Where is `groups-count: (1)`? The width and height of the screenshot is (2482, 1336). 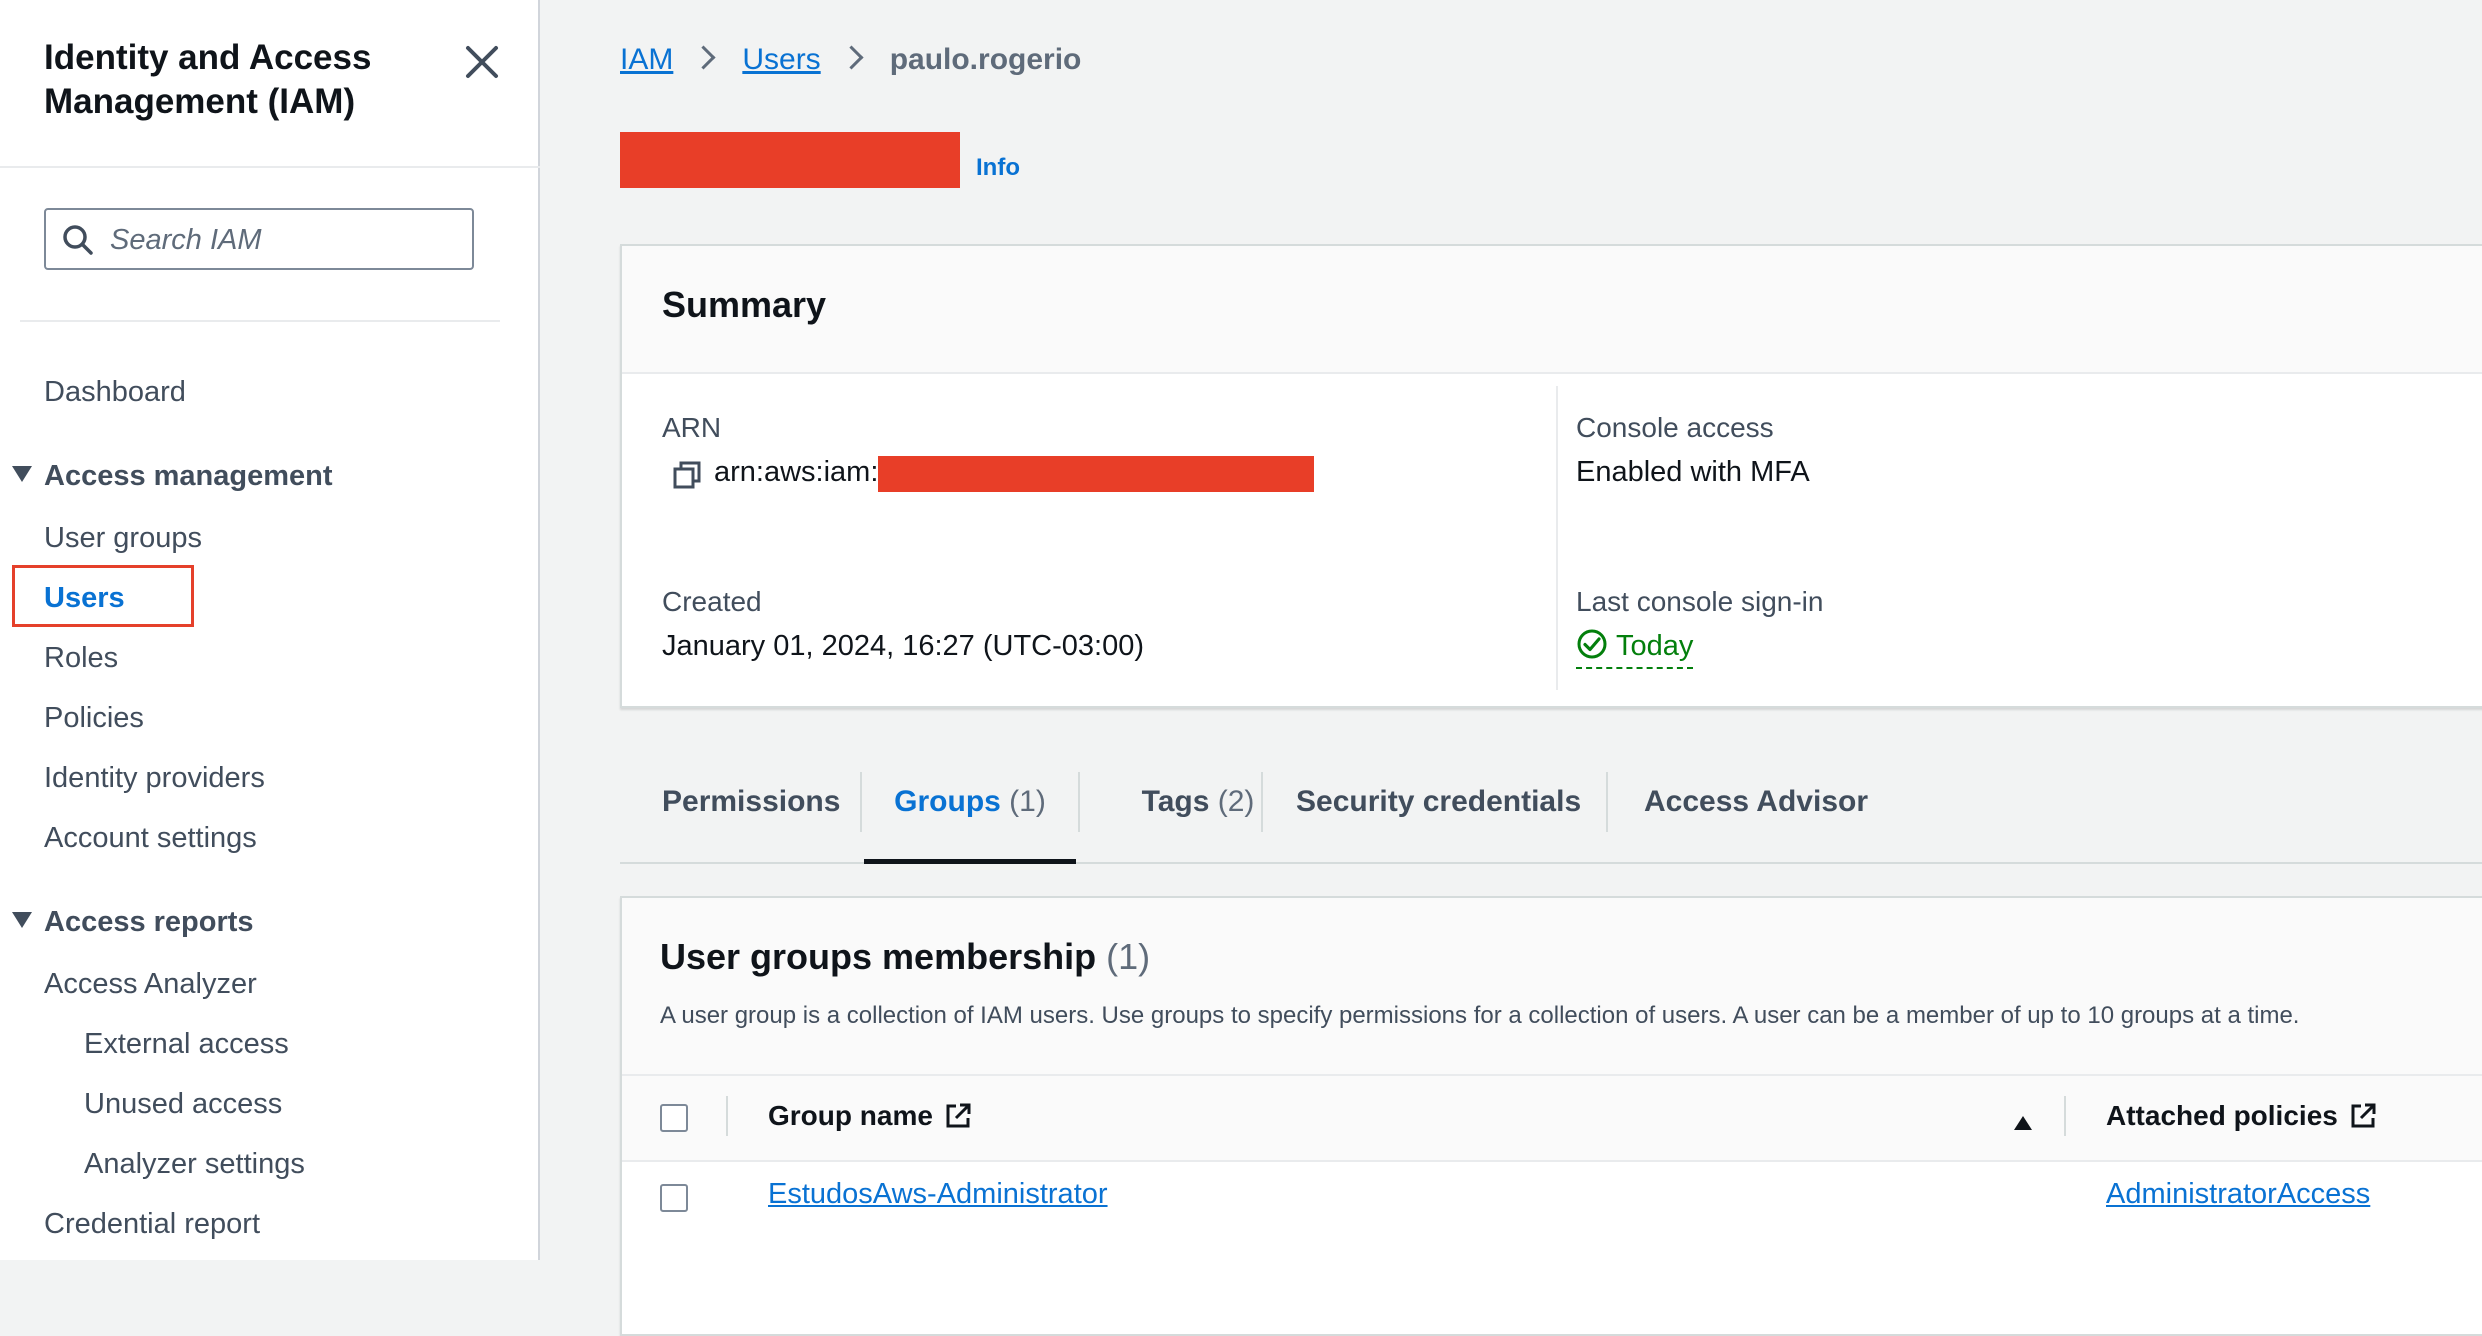 groups-count: (1) is located at coordinates (1128, 956).